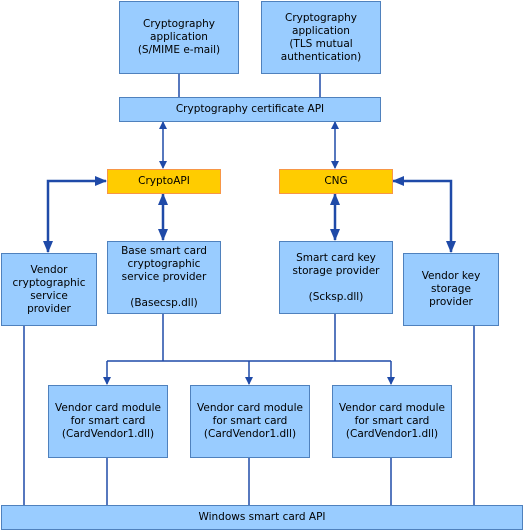 This screenshot has height=530, width=530. Describe the element at coordinates (164, 181) in the screenshot. I see `node-cryptoapi: CryptoAPI` at that location.